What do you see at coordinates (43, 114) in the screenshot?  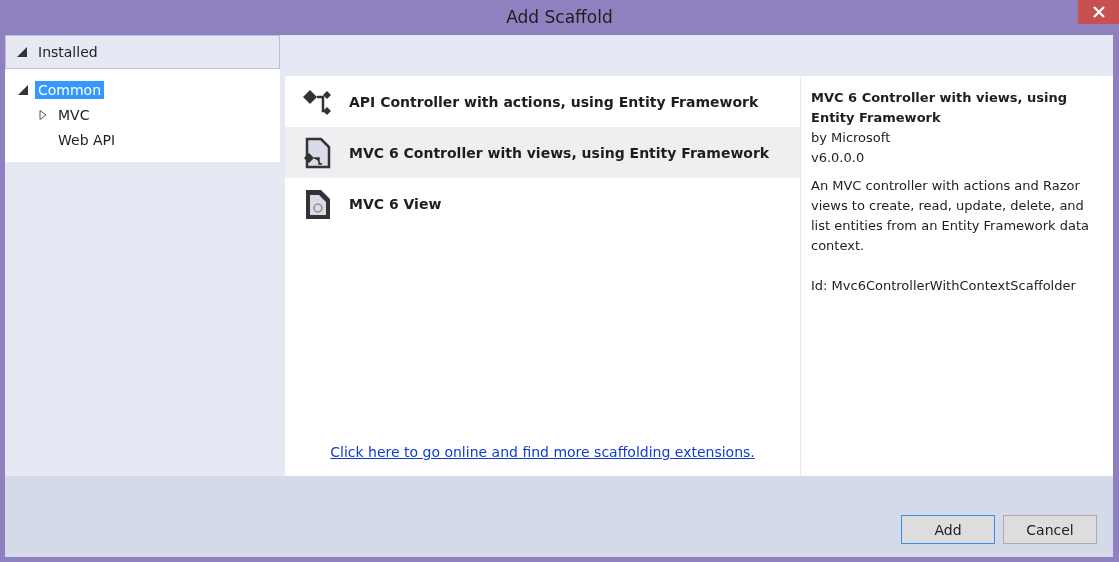 I see `collapsed-icon` at bounding box center [43, 114].